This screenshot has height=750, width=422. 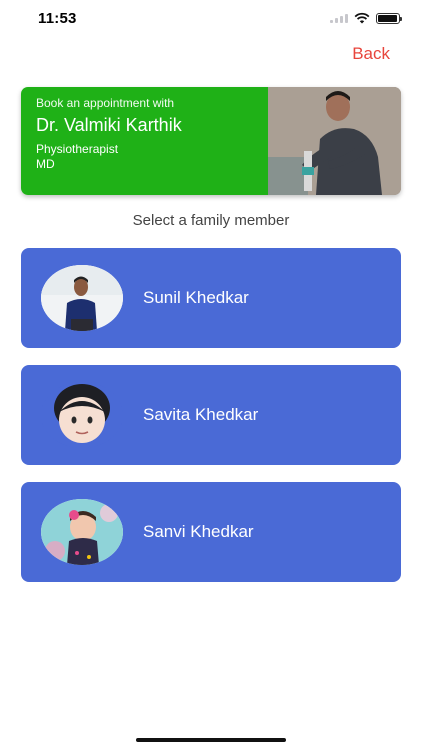 I want to click on status-time: 11:53, so click(x=57, y=18).